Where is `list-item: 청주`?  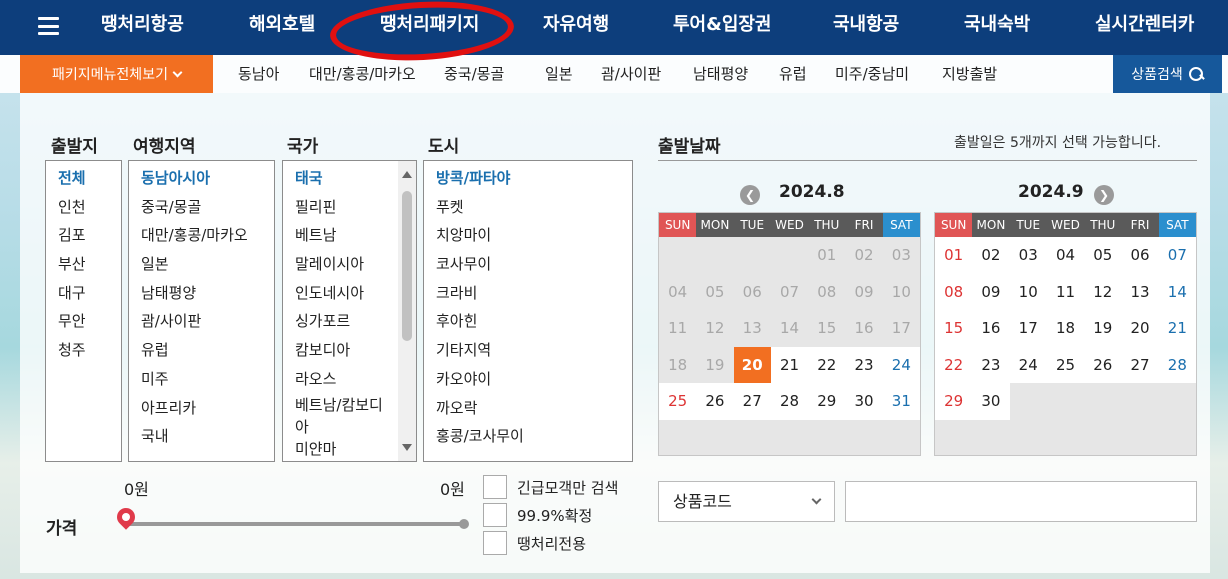
list-item: 청주 is located at coordinates (83, 350).